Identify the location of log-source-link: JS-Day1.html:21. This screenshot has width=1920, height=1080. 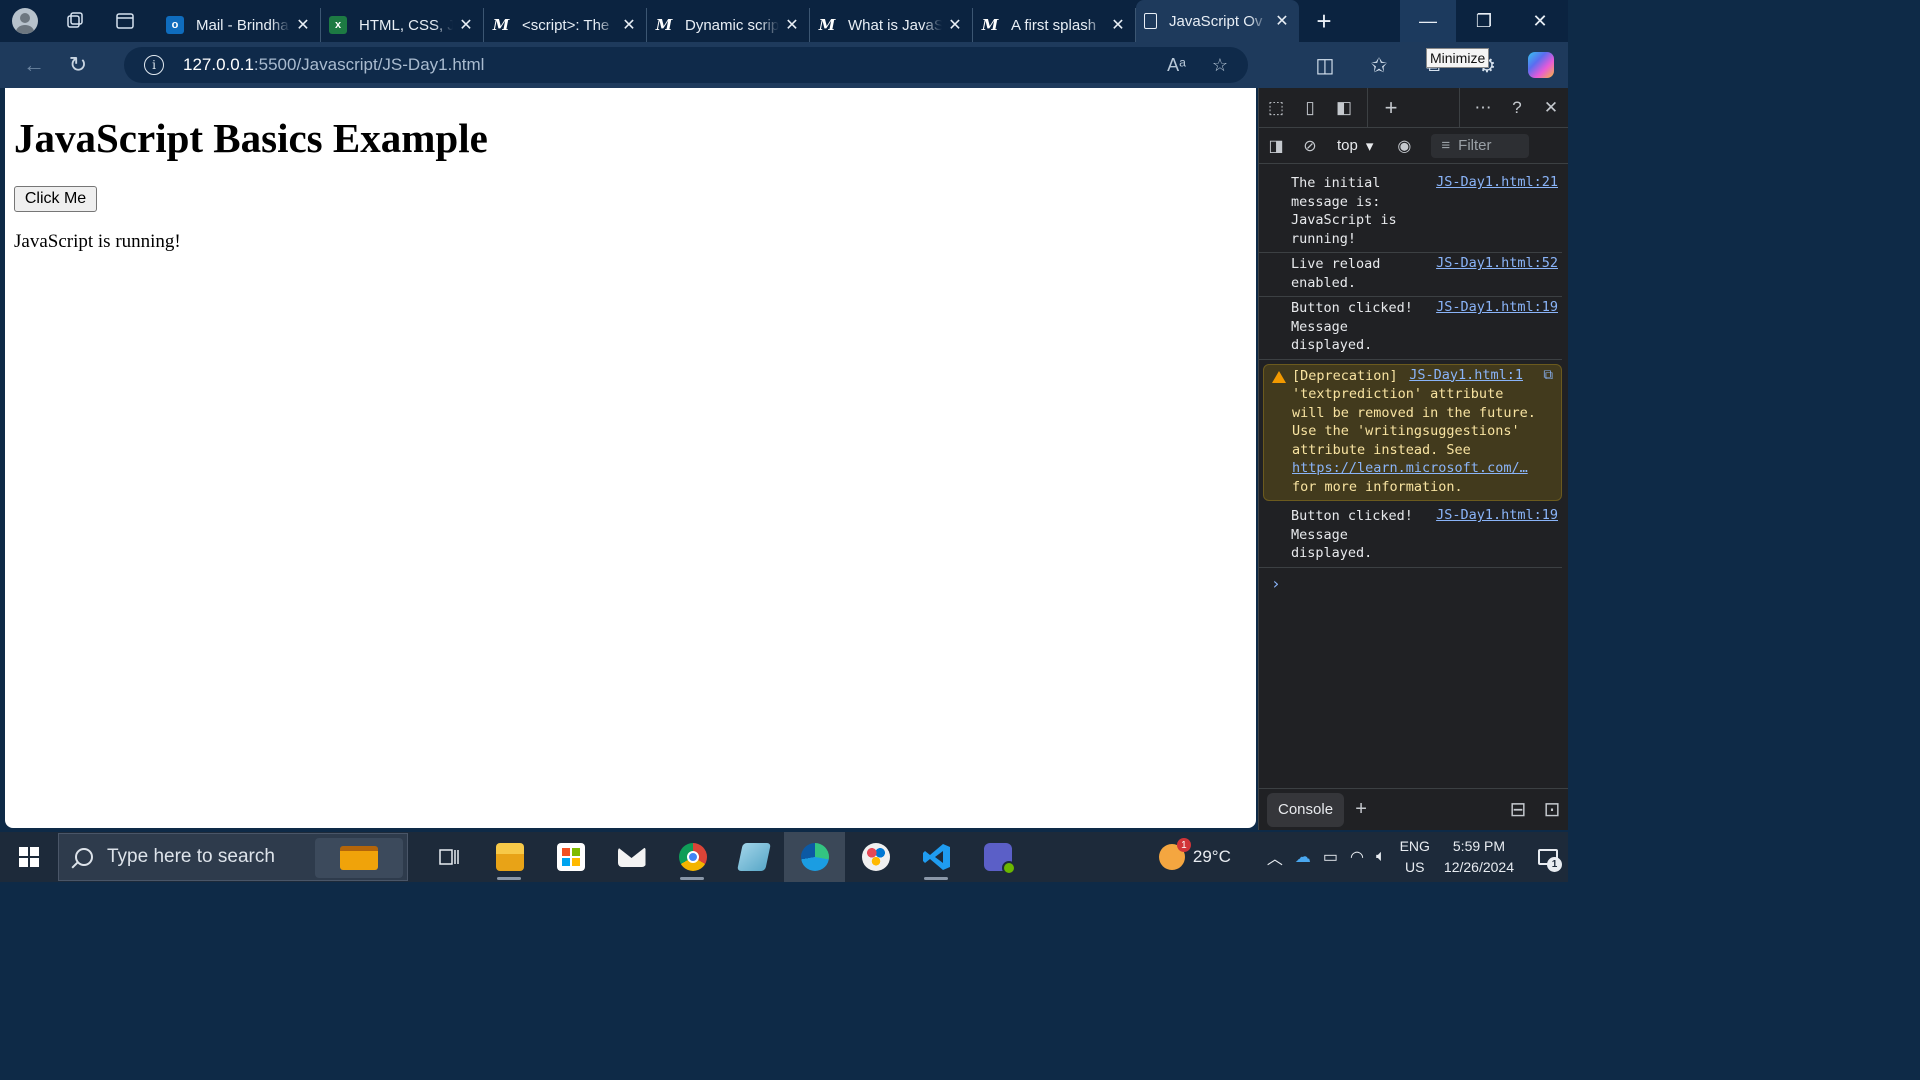
(1493, 182).